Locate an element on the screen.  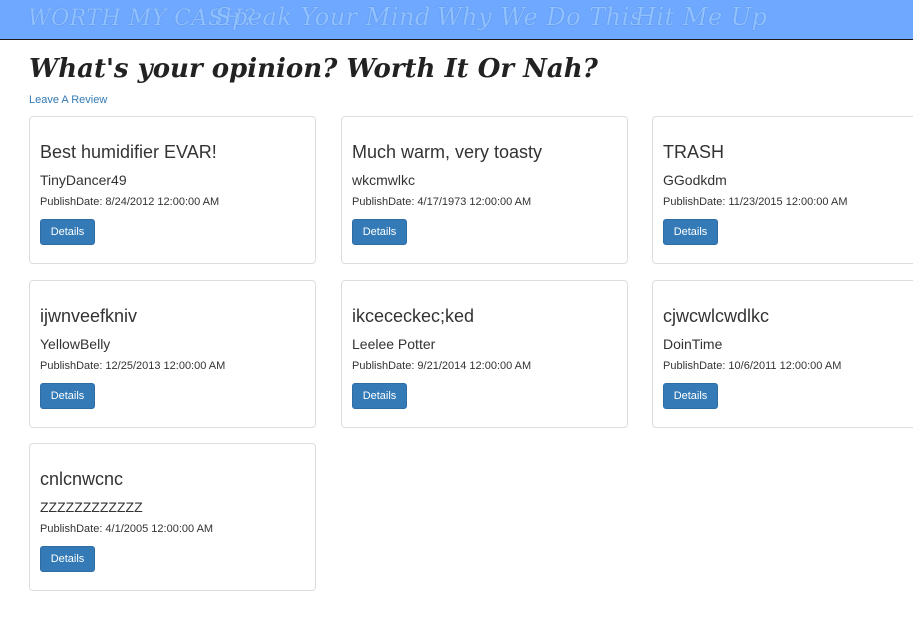
review-title: cjwcwlcwdlkc is located at coordinates (716, 316).